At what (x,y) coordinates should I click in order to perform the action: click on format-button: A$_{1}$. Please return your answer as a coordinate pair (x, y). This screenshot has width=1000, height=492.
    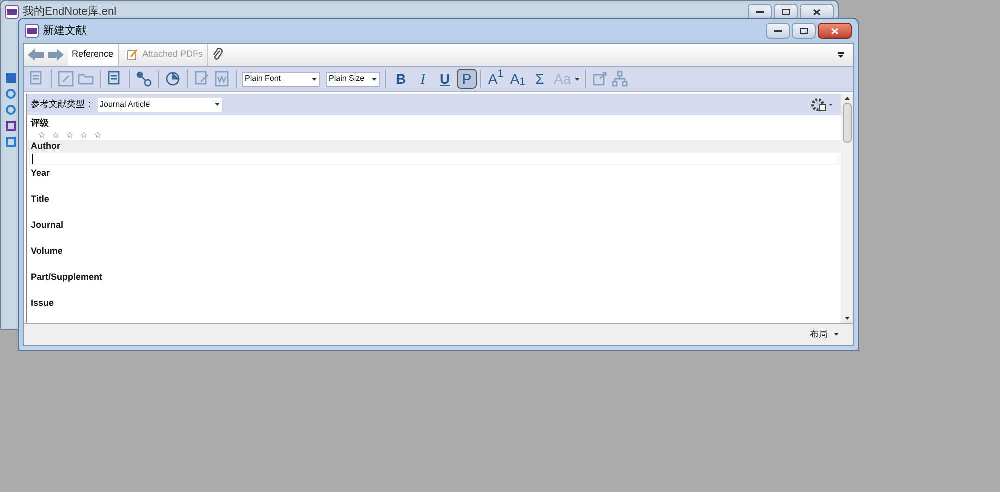
    Looking at the image, I should click on (518, 79).